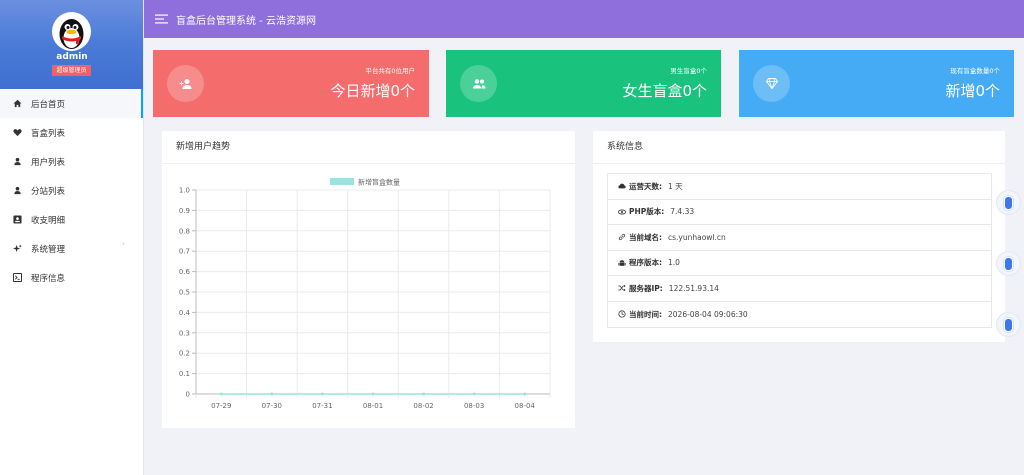  I want to click on legend-label: 新增盲盒数量, so click(379, 182).